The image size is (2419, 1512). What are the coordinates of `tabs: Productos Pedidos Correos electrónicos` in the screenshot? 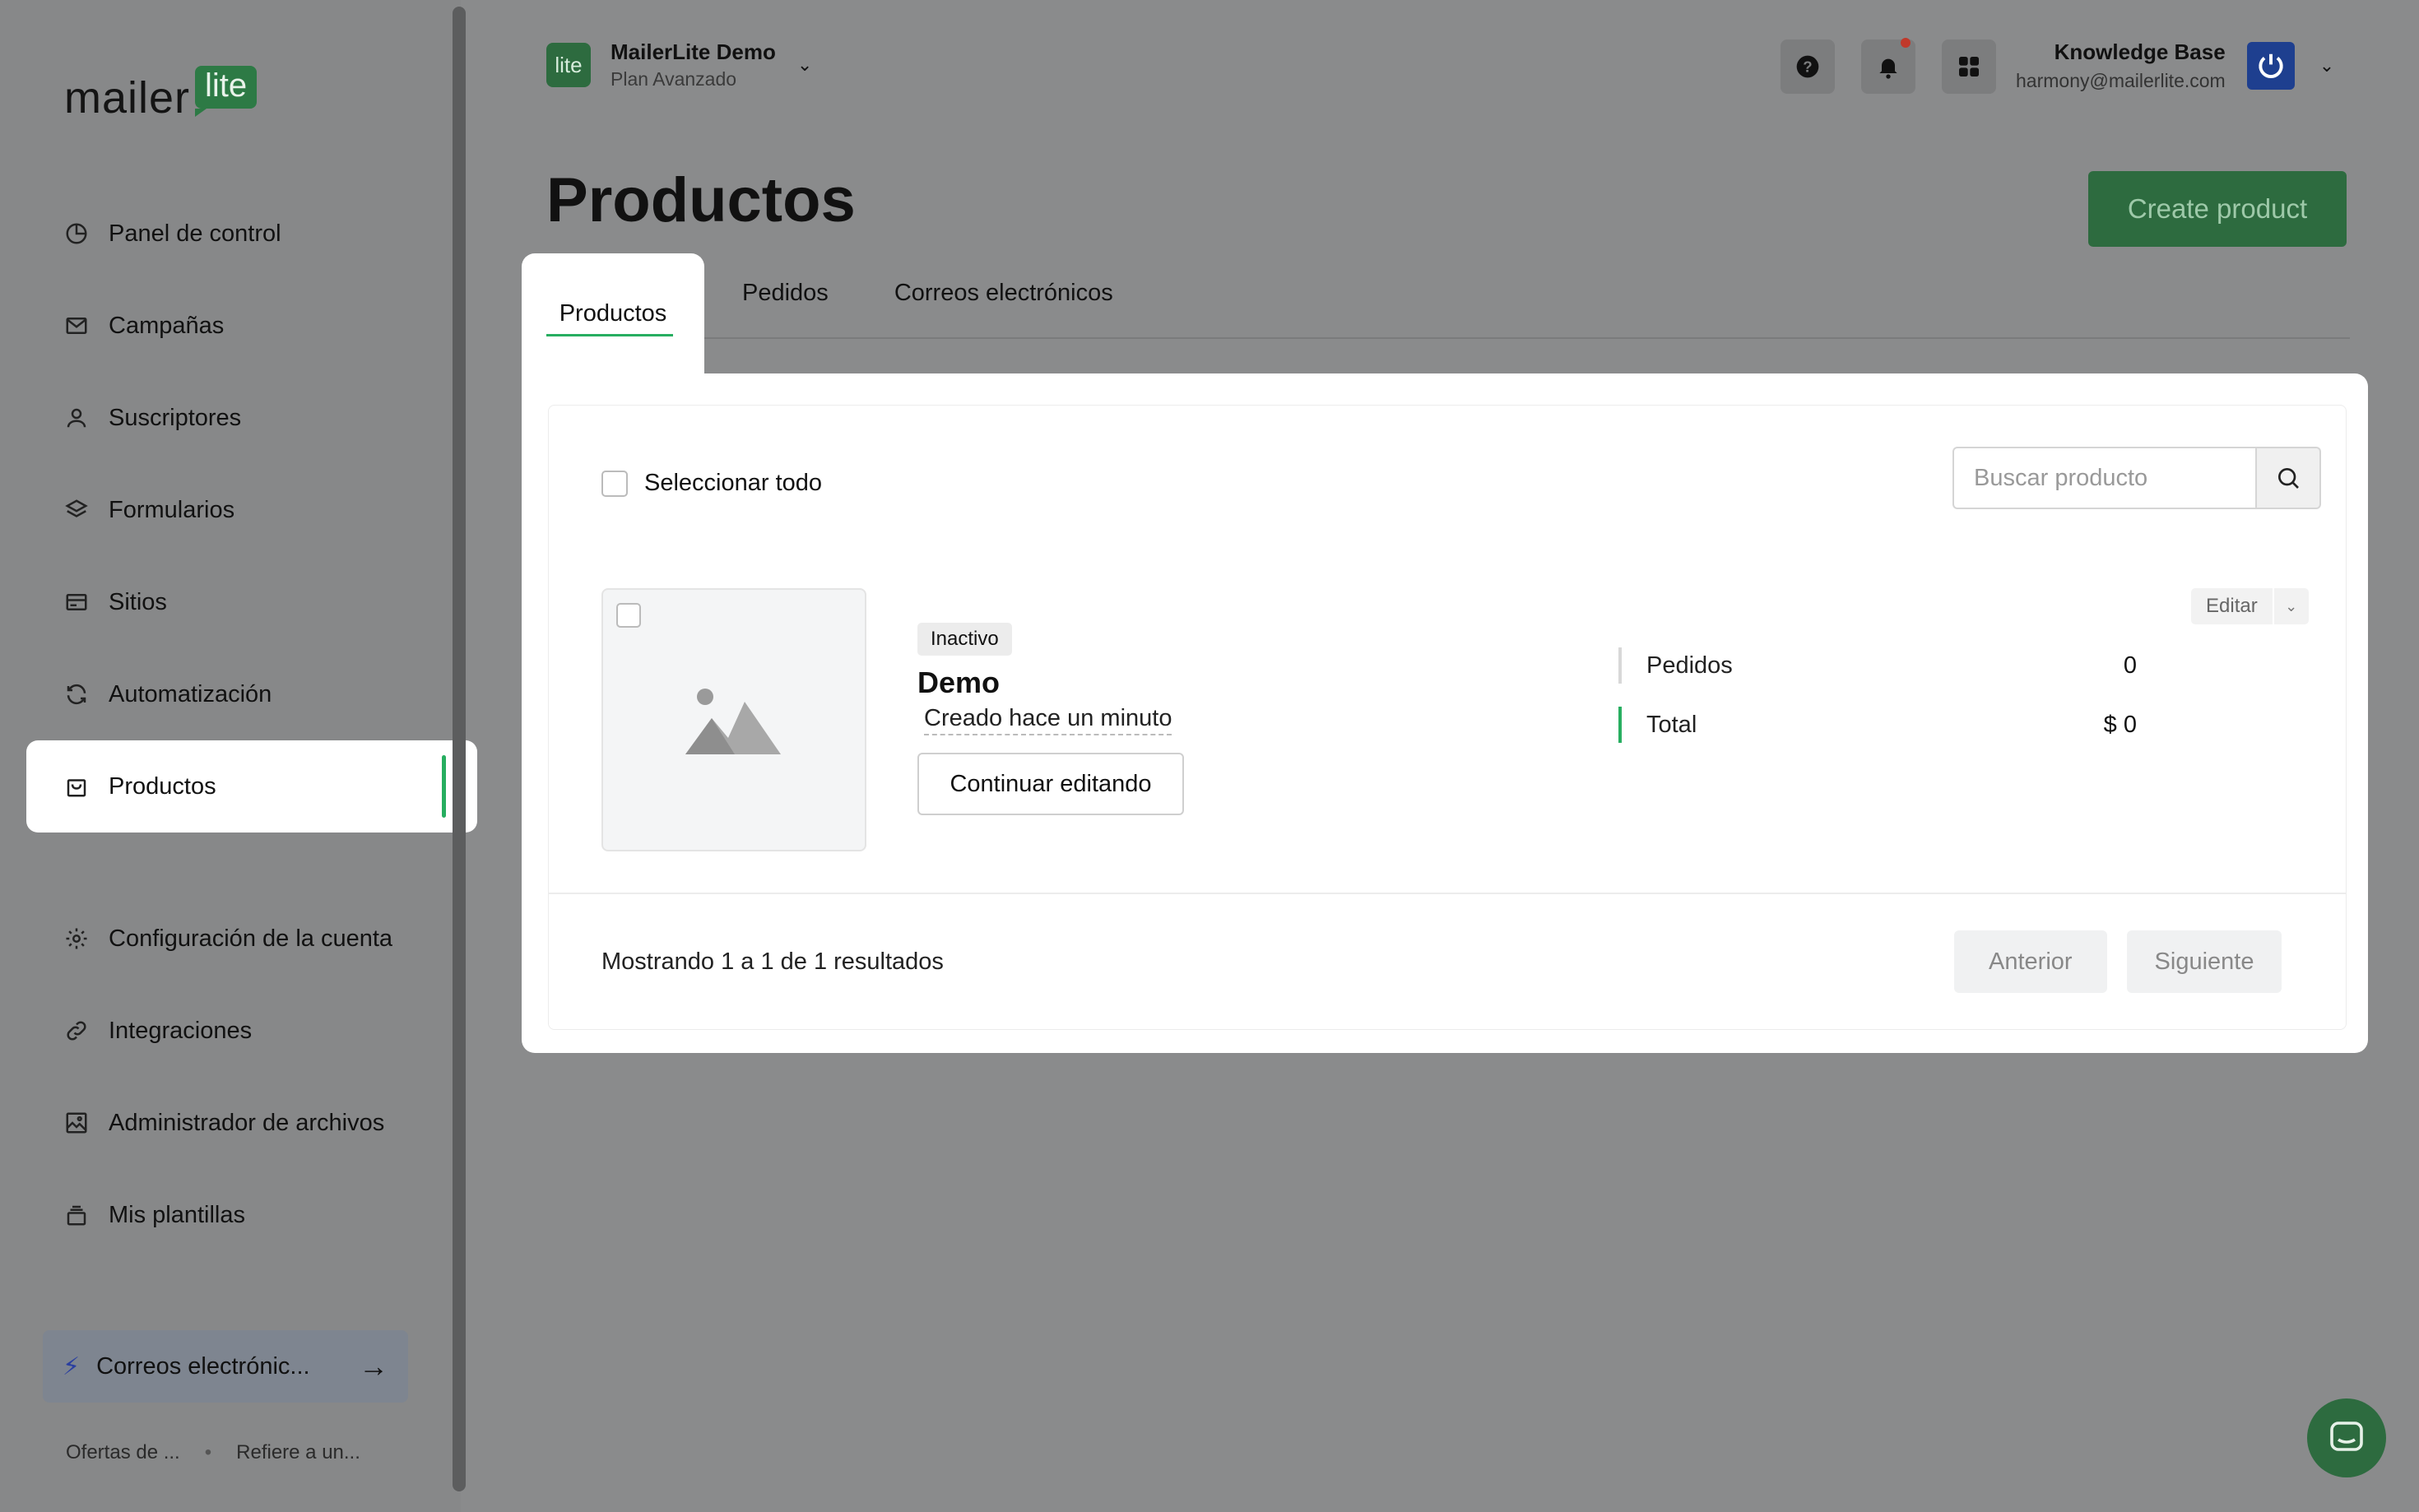 It's located at (836, 313).